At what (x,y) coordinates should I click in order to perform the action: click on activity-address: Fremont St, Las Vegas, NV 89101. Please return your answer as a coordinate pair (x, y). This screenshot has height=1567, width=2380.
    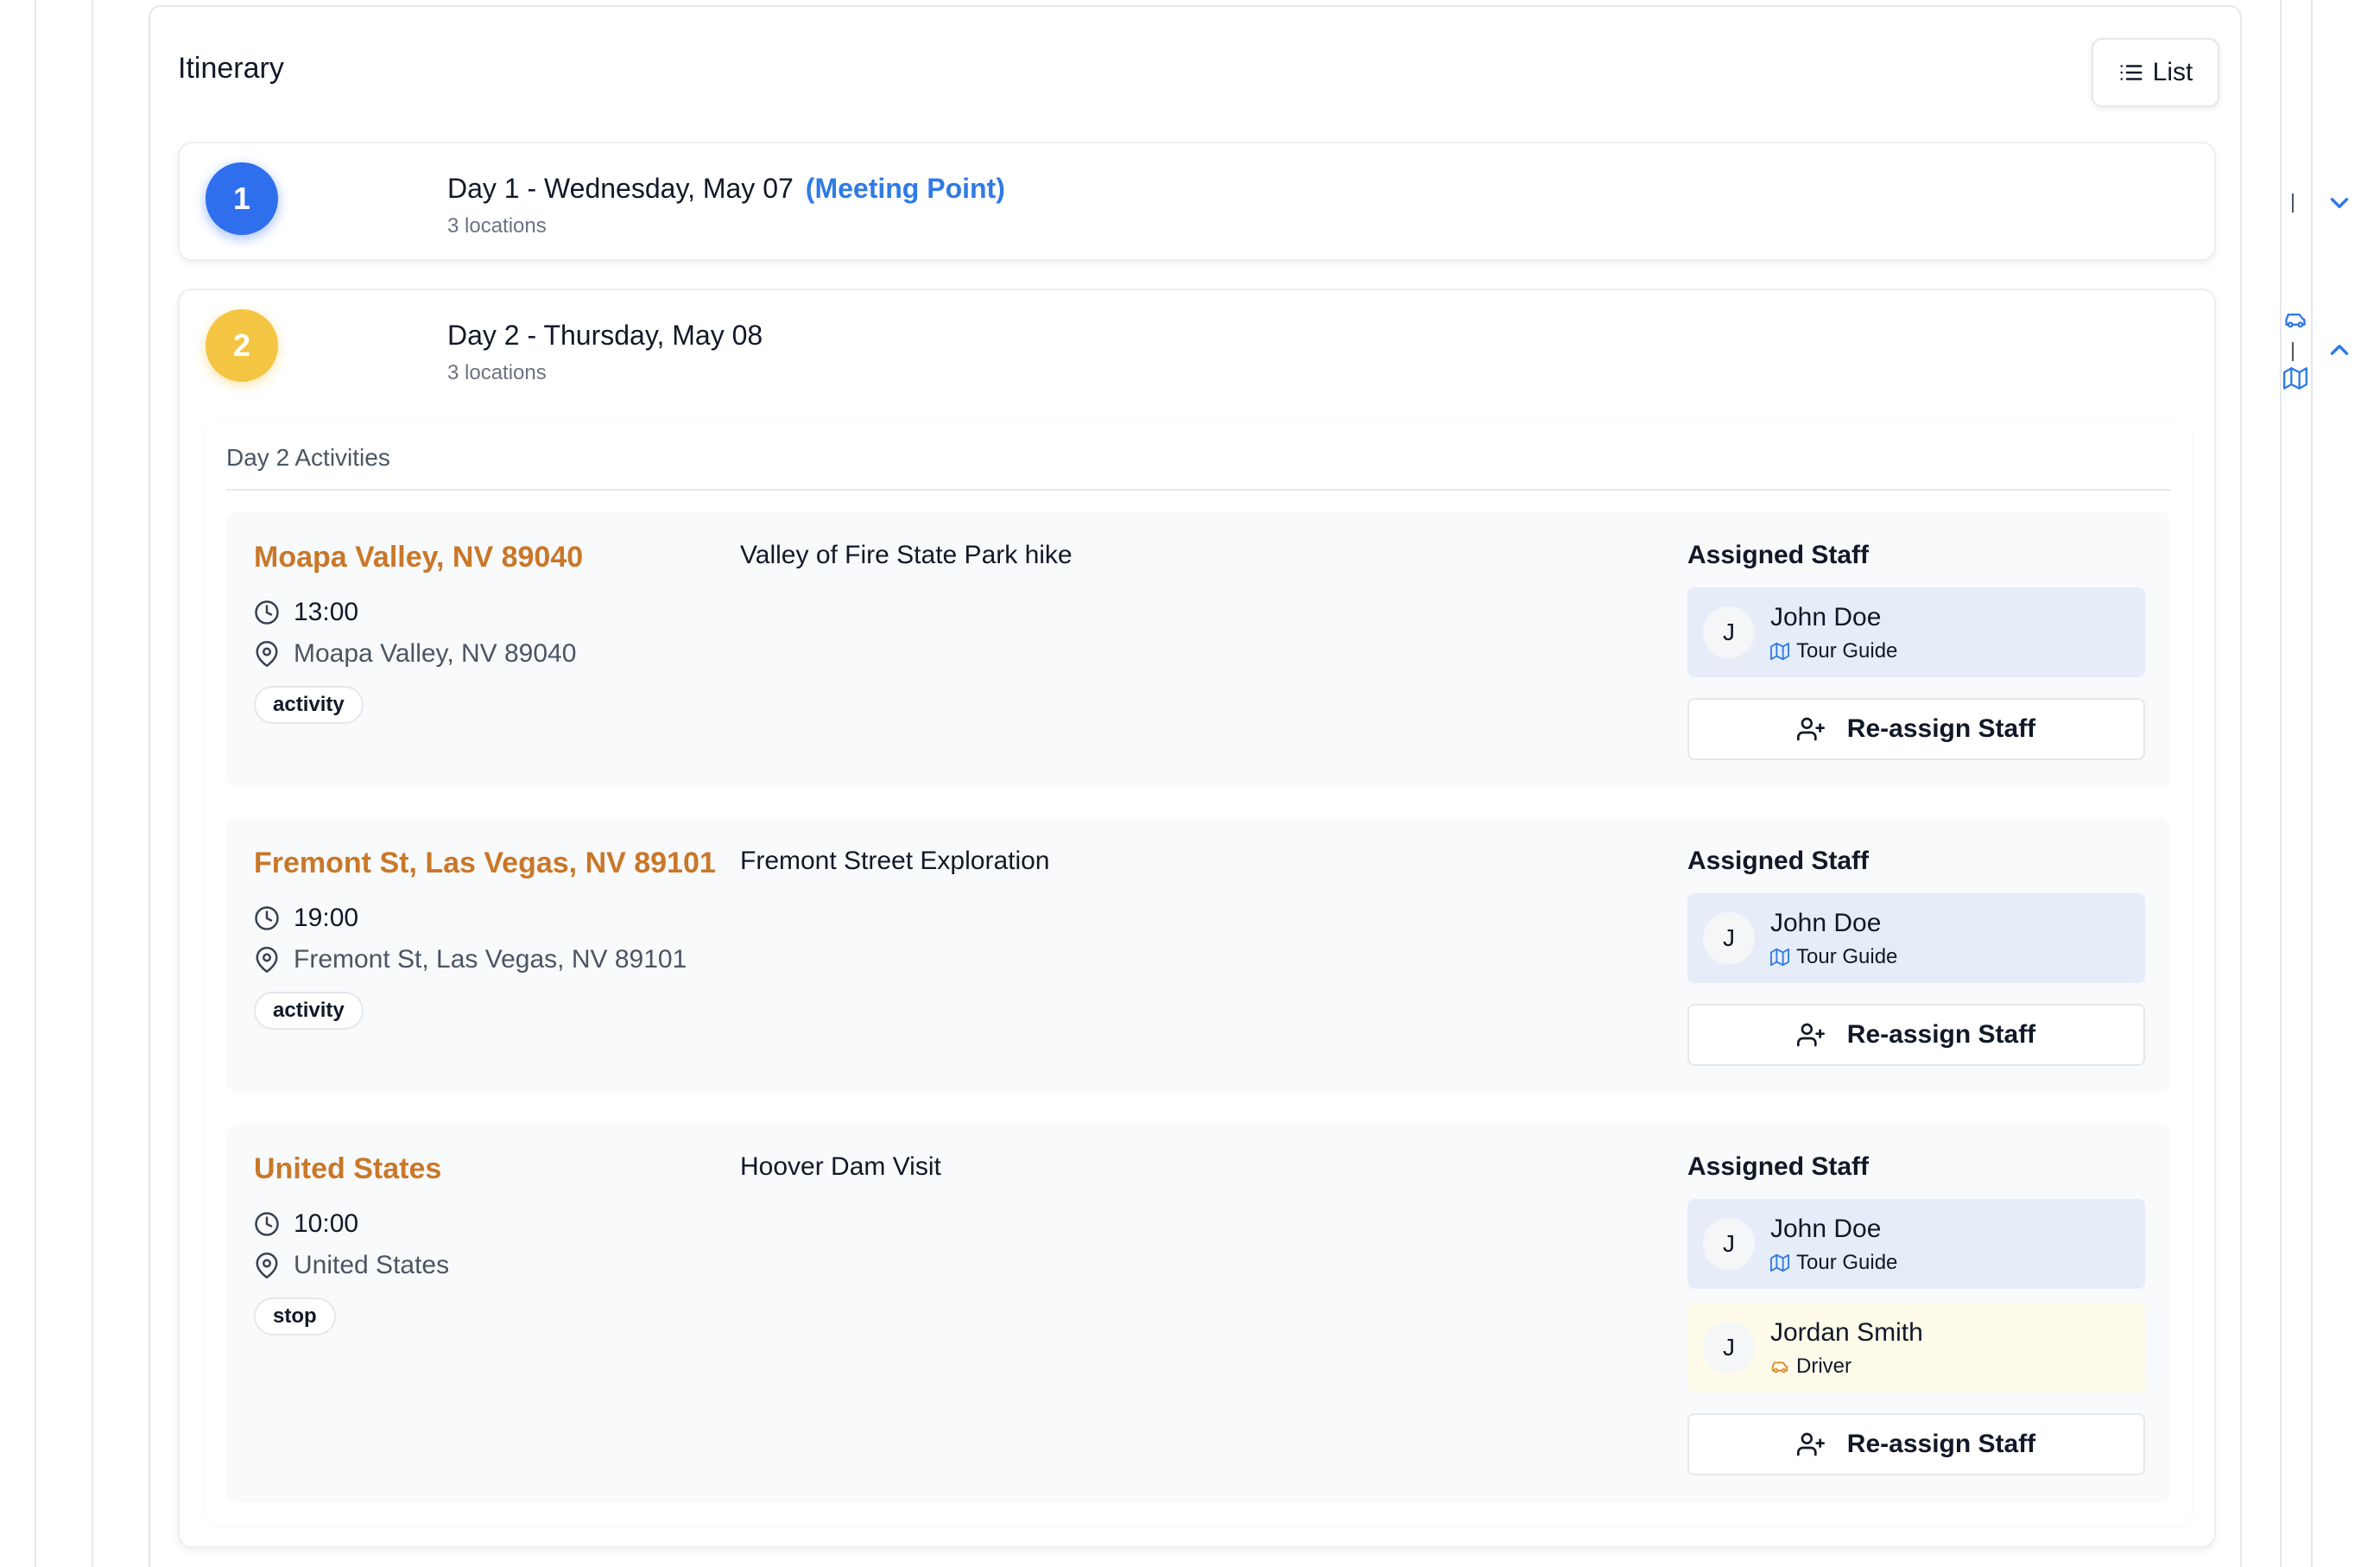
    Looking at the image, I should click on (491, 960).